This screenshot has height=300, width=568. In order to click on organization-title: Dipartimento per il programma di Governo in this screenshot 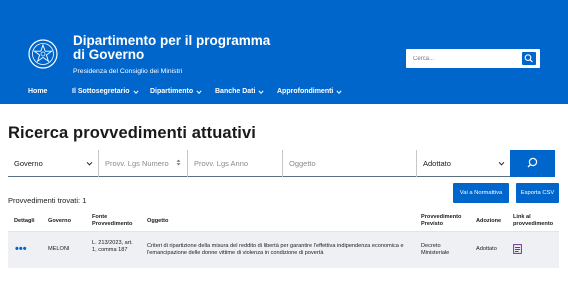, I will do `click(178, 48)`.